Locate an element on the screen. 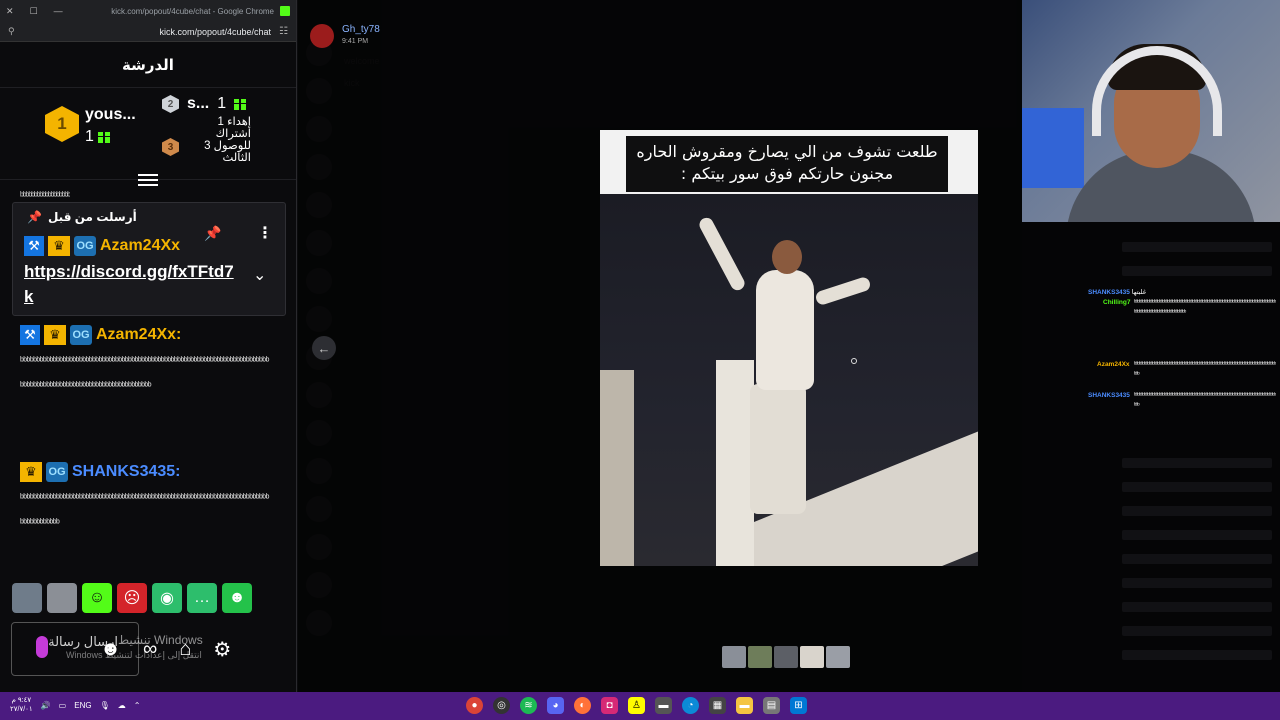  pinned-user: ⚒ ♛ OG Azam24Xx is located at coordinates (102, 246).